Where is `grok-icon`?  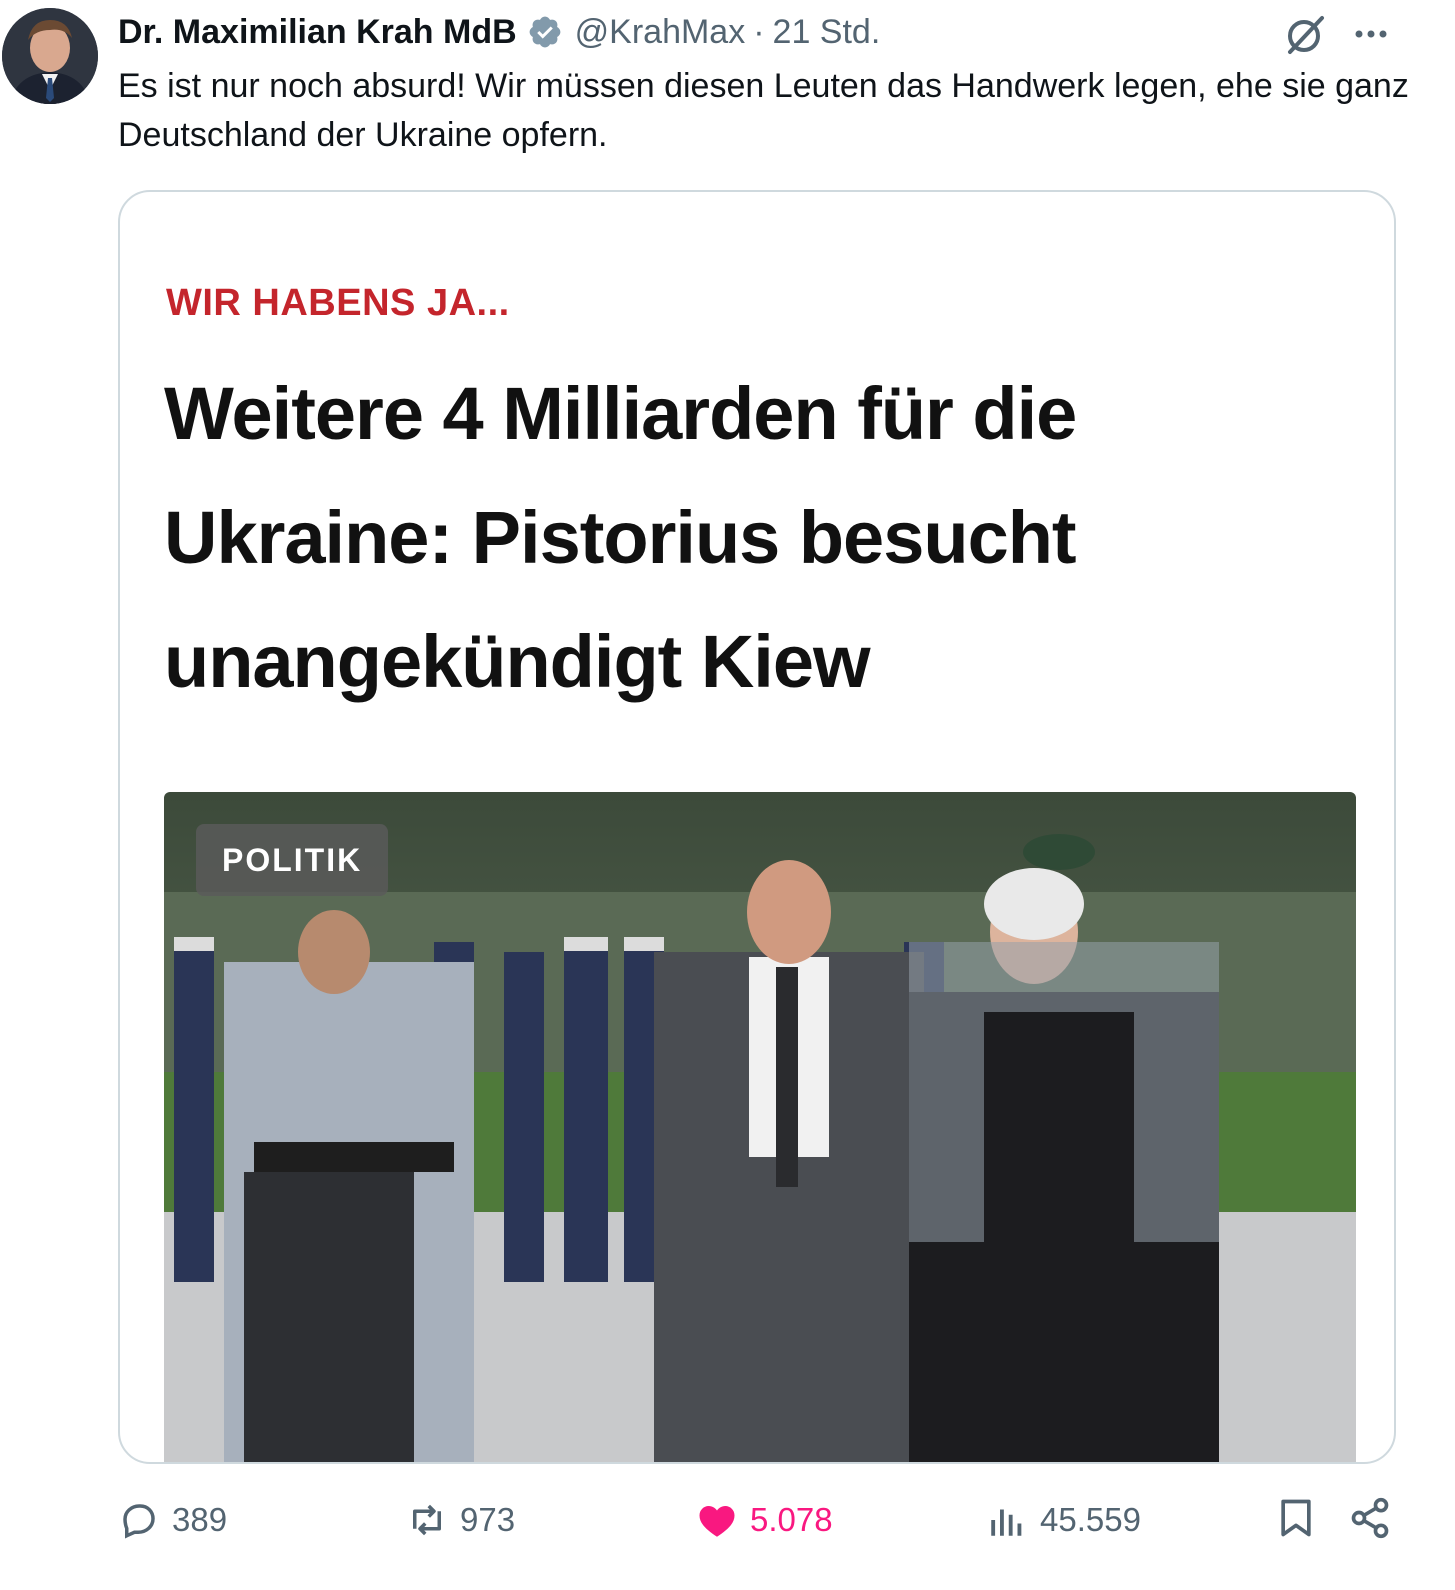 grok-icon is located at coordinates (1305, 35).